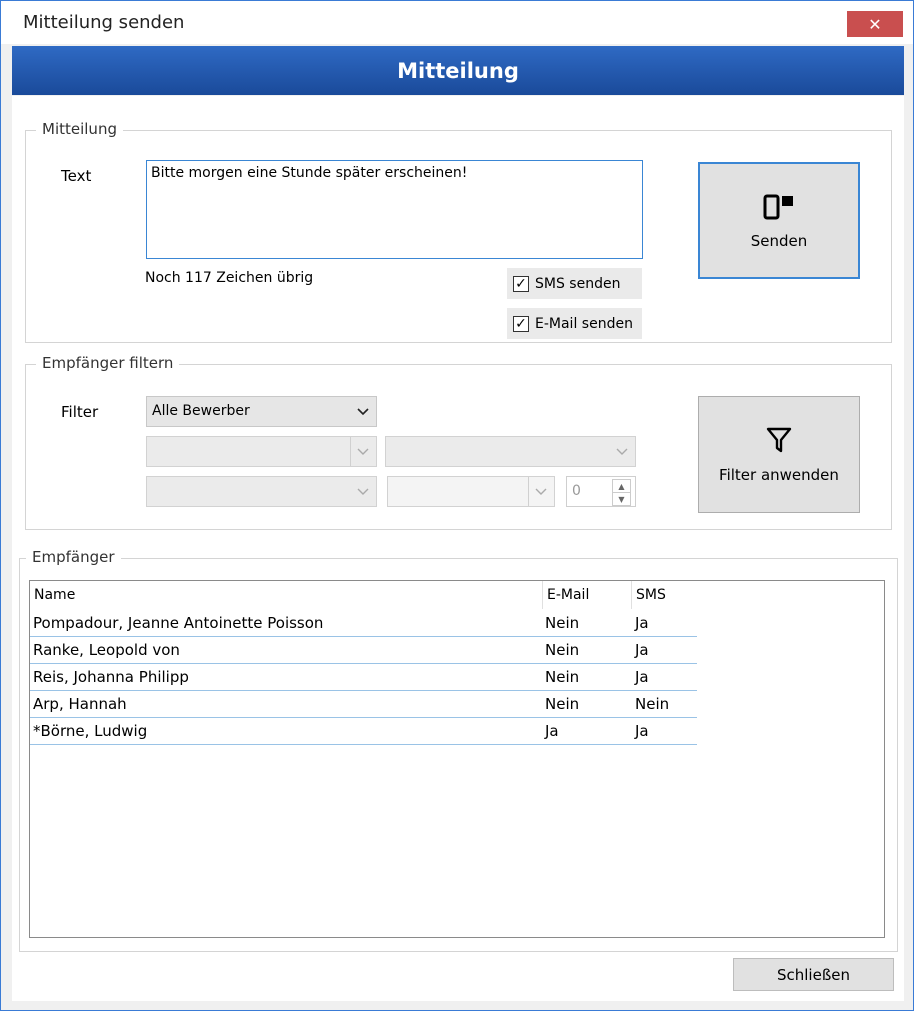 The height and width of the screenshot is (1011, 914). I want to click on header-banner: Mitteilung, so click(458, 70).